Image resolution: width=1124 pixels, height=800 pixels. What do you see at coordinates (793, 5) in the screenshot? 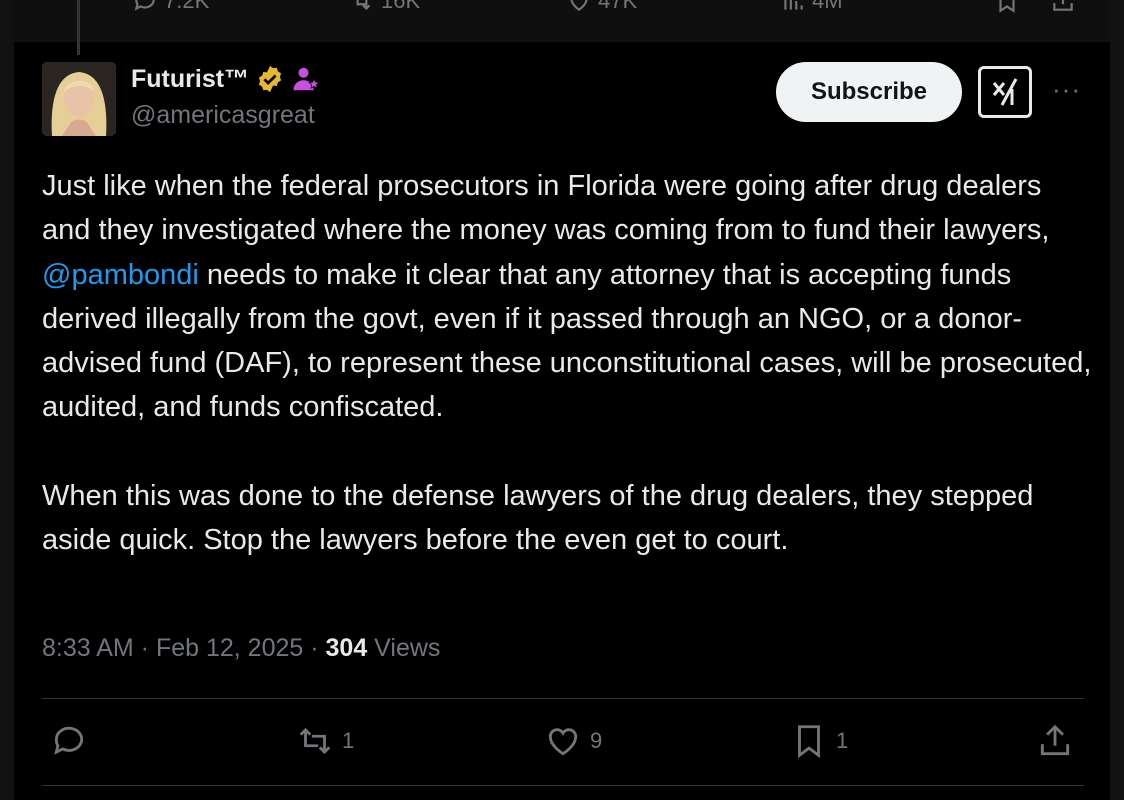
I see `views-icon` at bounding box center [793, 5].